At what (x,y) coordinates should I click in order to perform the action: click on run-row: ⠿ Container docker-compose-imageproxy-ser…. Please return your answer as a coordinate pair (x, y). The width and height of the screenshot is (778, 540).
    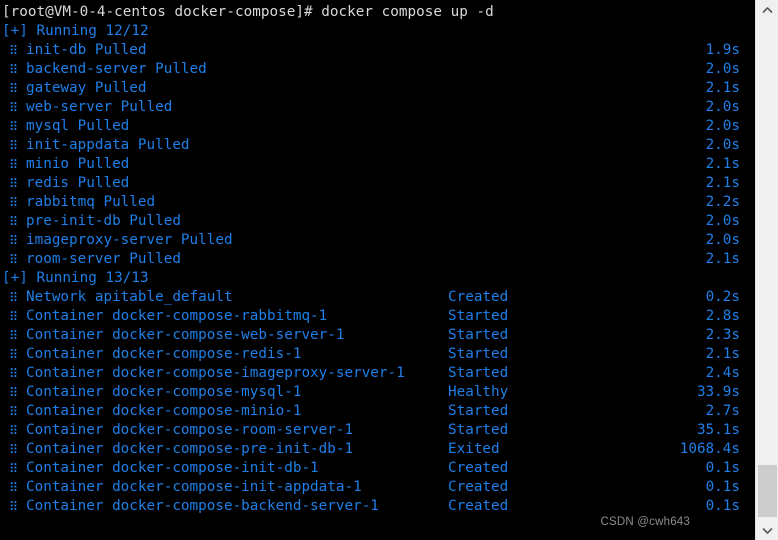
    Looking at the image, I should click on (377, 373).